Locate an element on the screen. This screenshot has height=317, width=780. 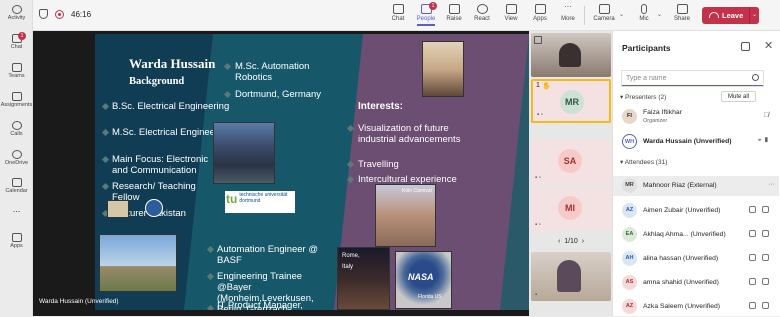
mic-off-icon: 🎙̸ is located at coordinates (766, 115).